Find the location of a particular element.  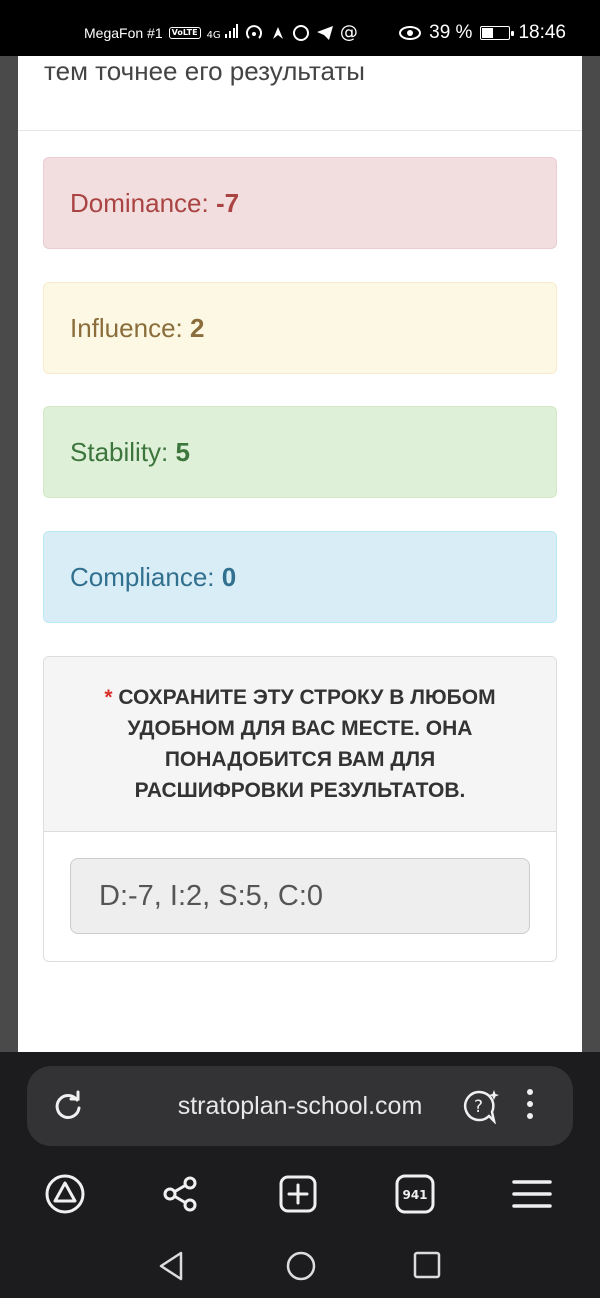

menu-icon is located at coordinates (532, 1194).